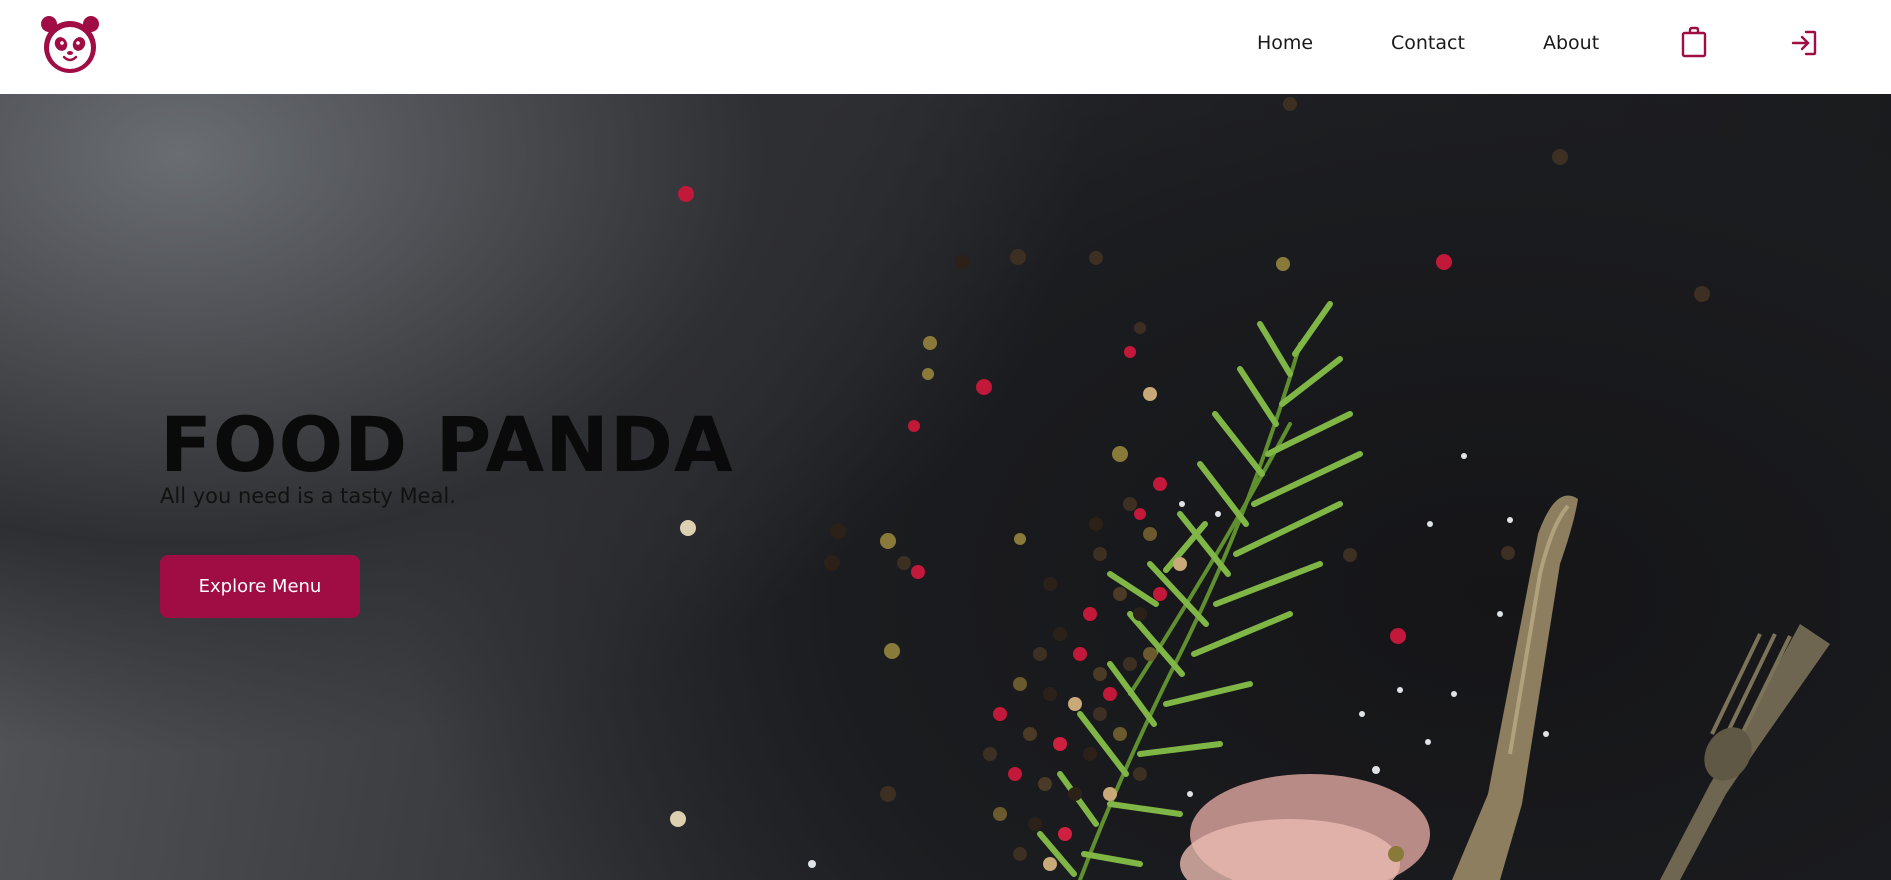 This screenshot has height=880, width=1891. Describe the element at coordinates (1571, 43) in the screenshot. I see `nav-about-link: About` at that location.